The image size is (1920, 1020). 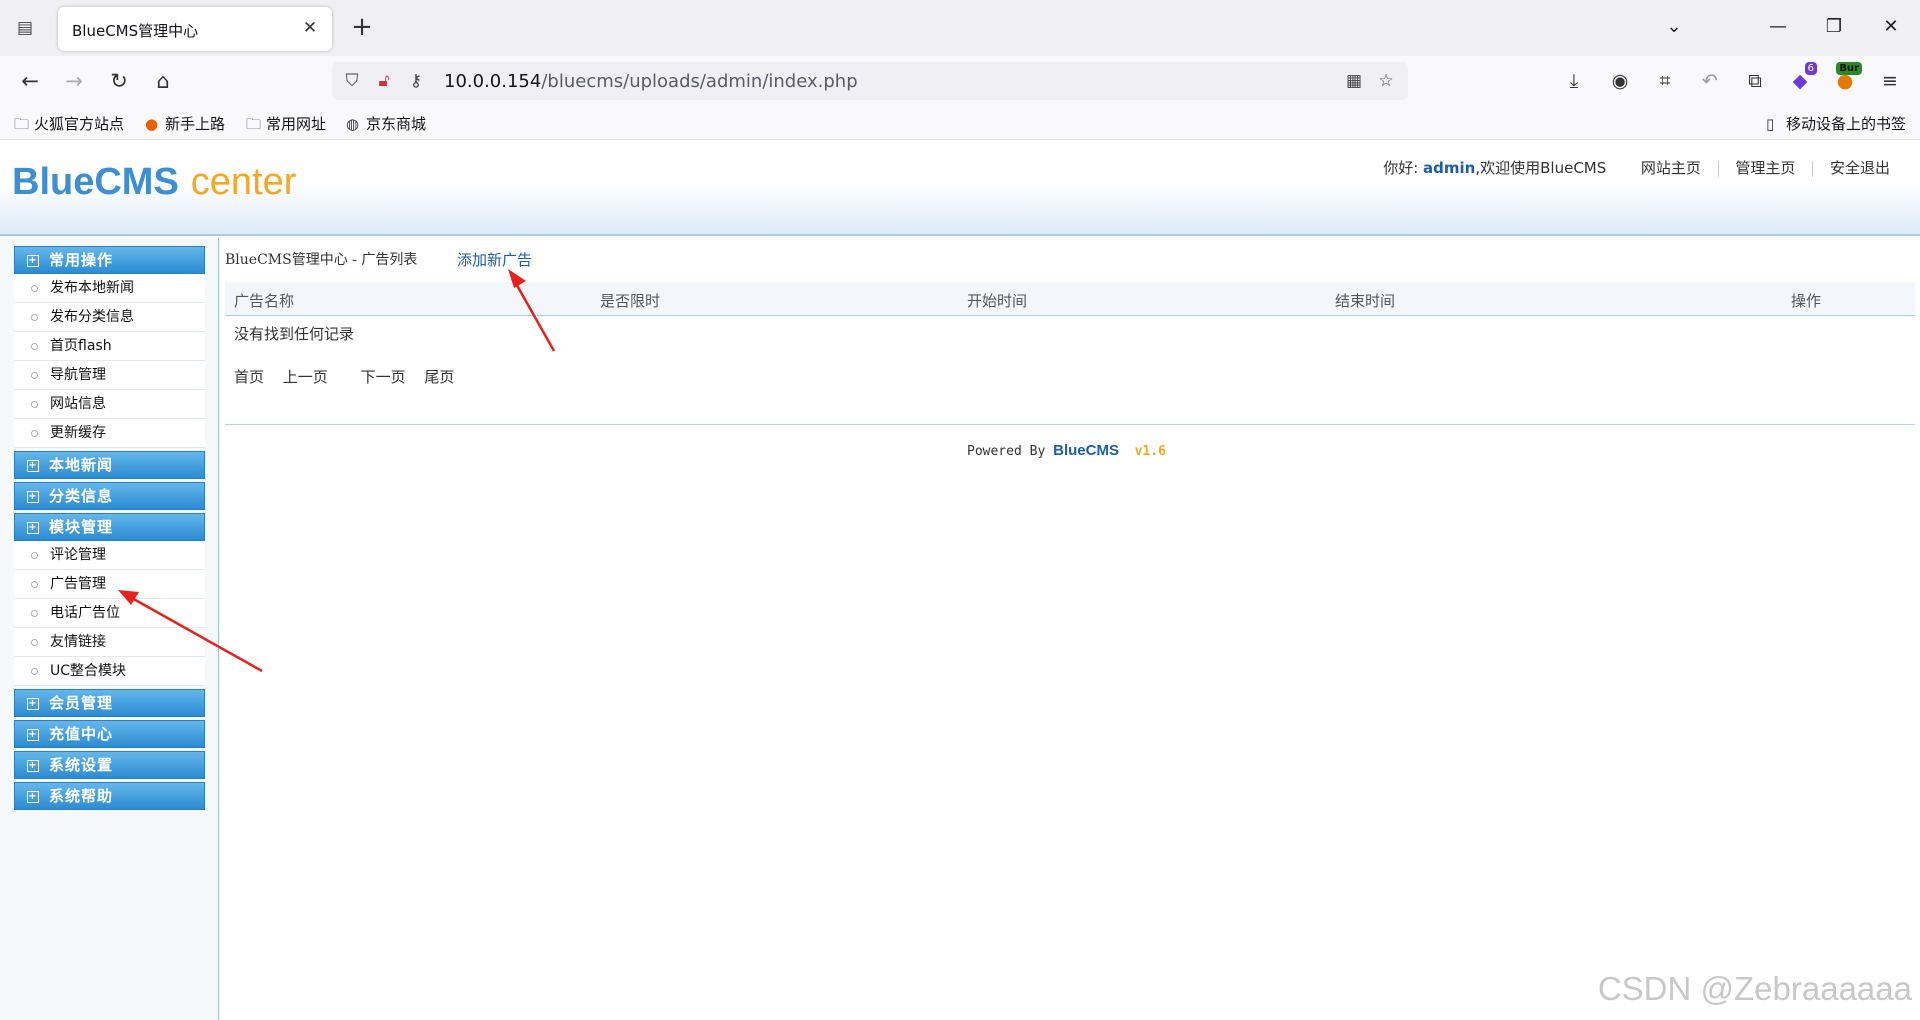 What do you see at coordinates (1354, 81) in the screenshot?
I see `qr-code-icon: ▦` at bounding box center [1354, 81].